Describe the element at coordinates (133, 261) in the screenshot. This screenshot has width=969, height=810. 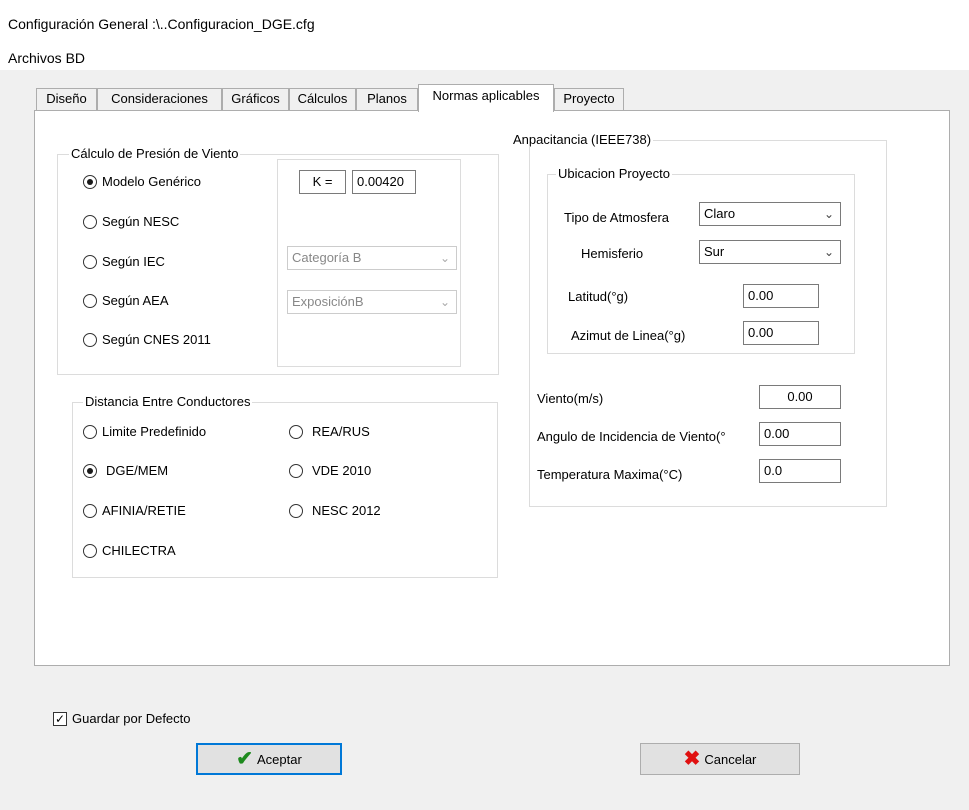
I see `radio-label: Según IEC` at that location.